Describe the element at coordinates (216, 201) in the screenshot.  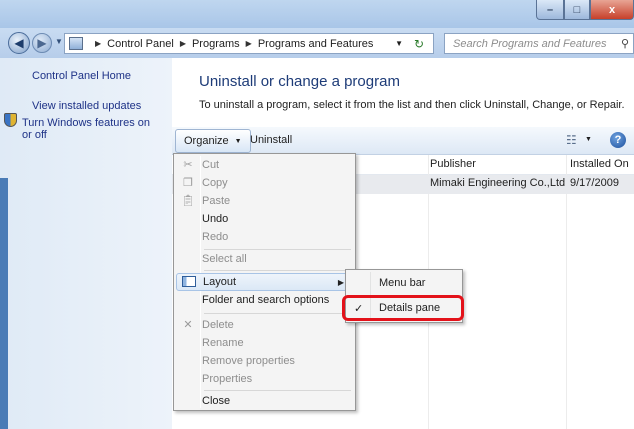
I see `menu-item-label: Paste` at that location.